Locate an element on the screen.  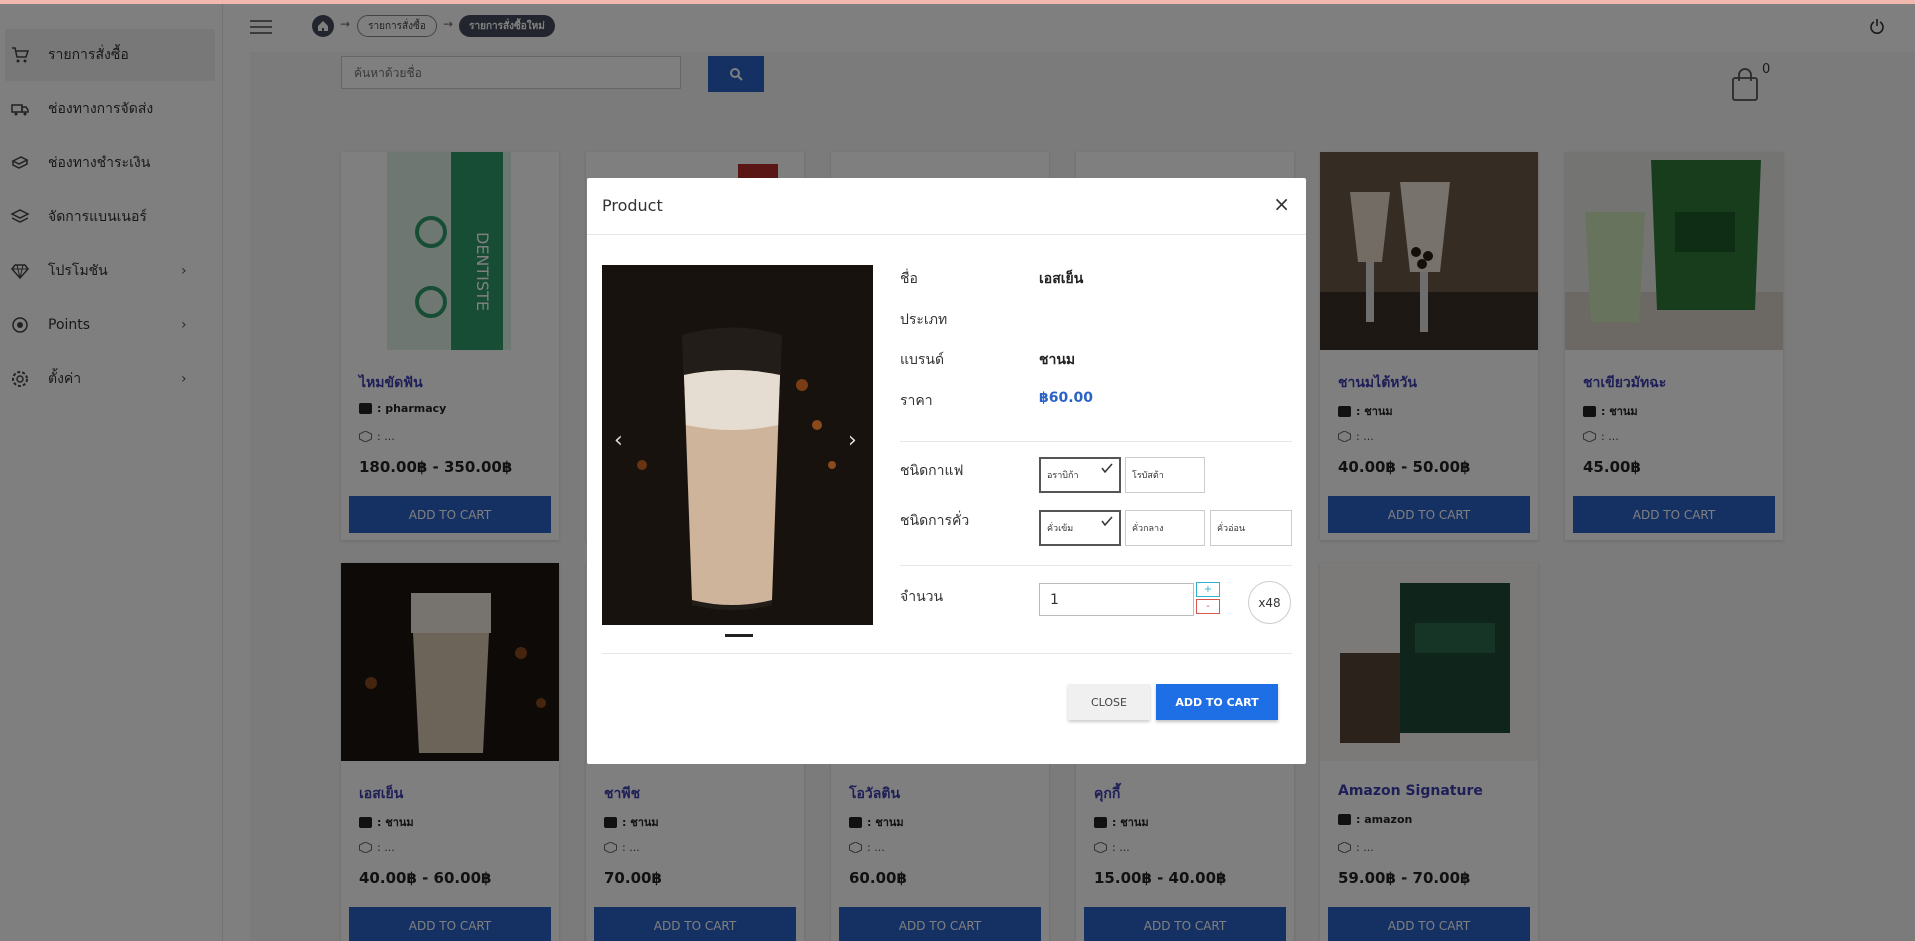
quantity-decrement-button: - is located at coordinates (1208, 606).